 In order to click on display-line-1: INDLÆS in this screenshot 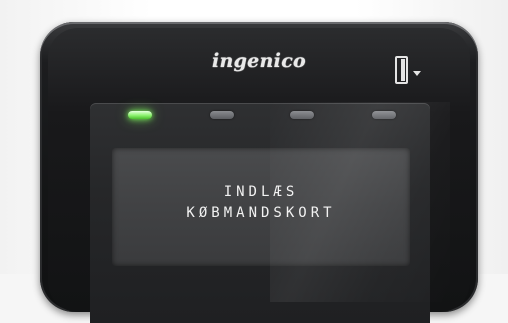, I will do `click(261, 192)`.